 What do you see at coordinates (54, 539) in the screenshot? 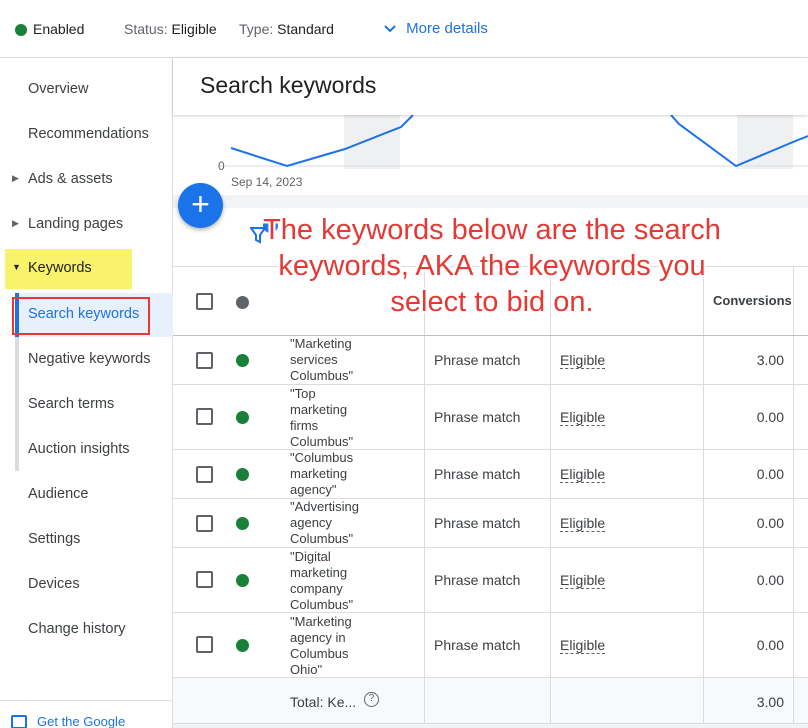
I see `sidebar-item-label: Settings` at bounding box center [54, 539].